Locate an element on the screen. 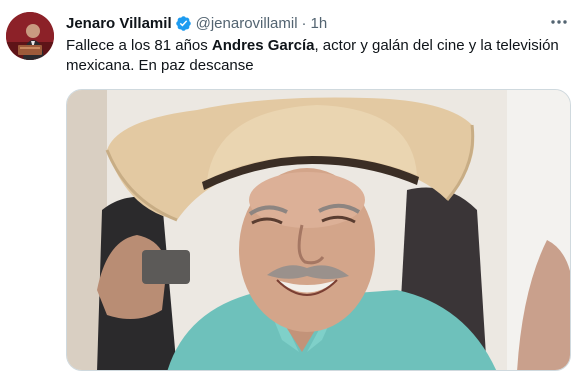  timestamp: 1h is located at coordinates (319, 23).